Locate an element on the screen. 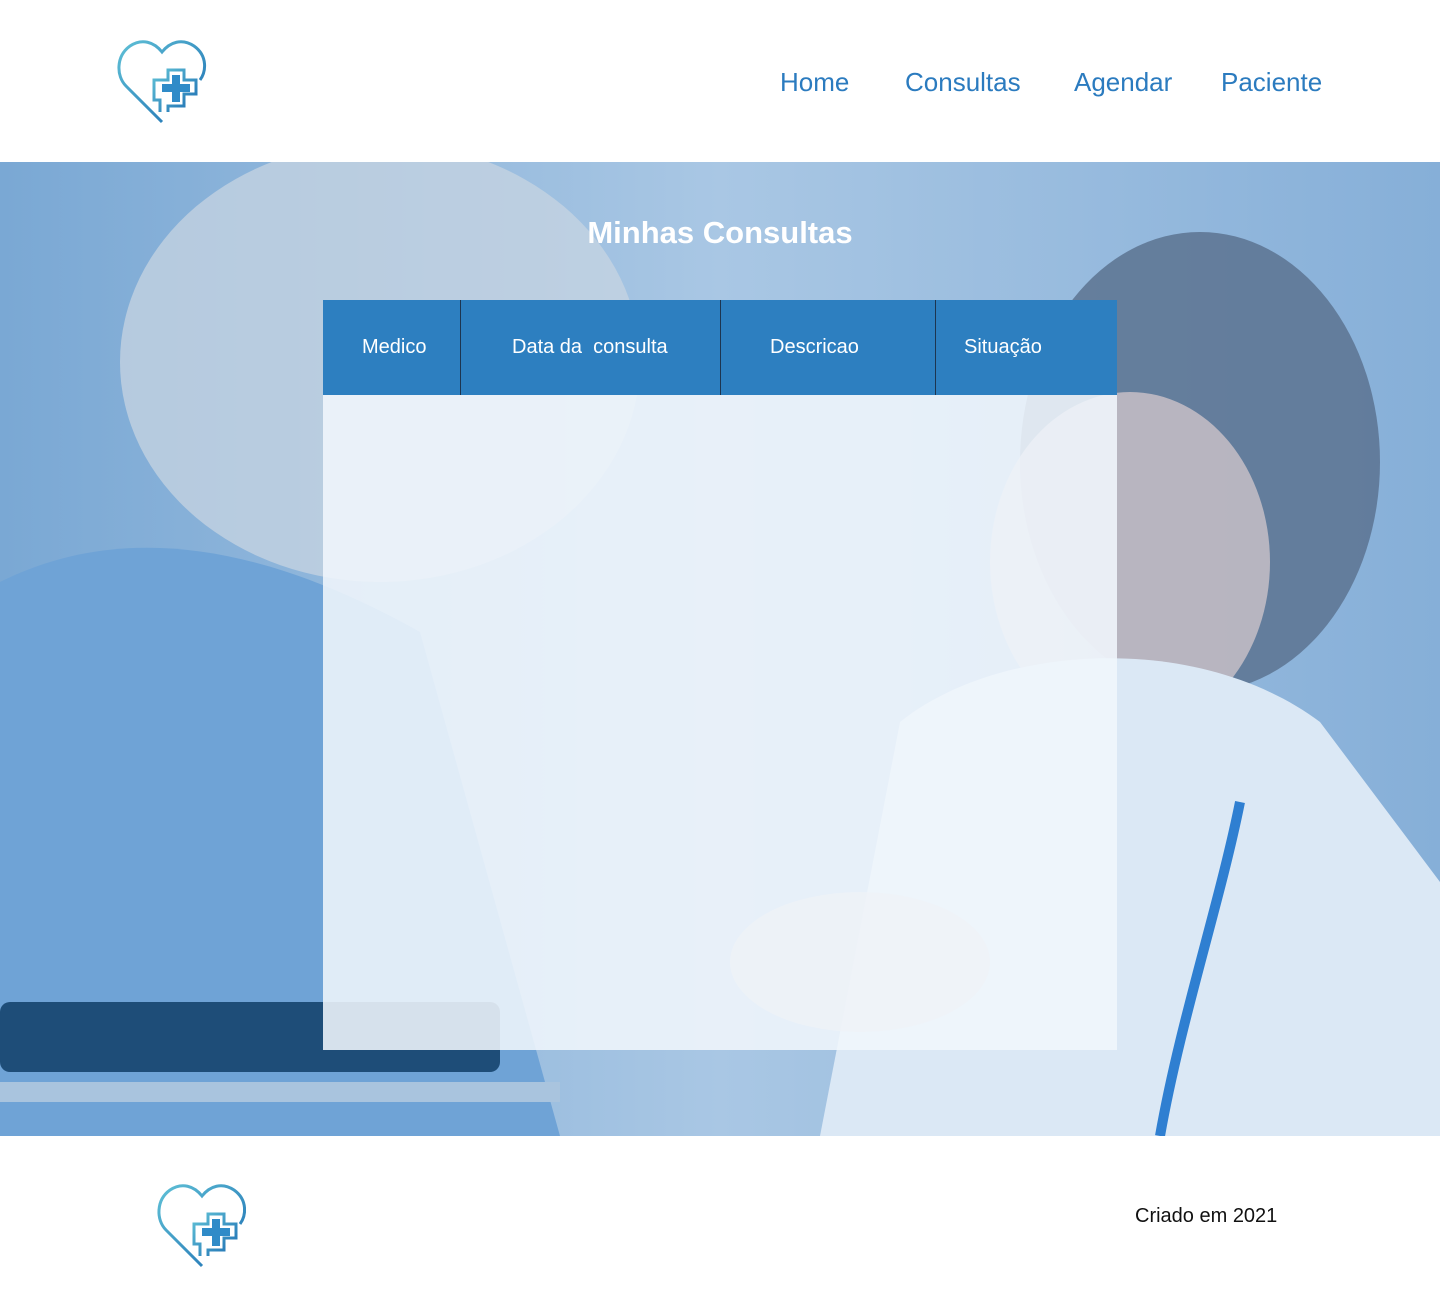  nav-paciente-link: Paciente is located at coordinates (1271, 82).